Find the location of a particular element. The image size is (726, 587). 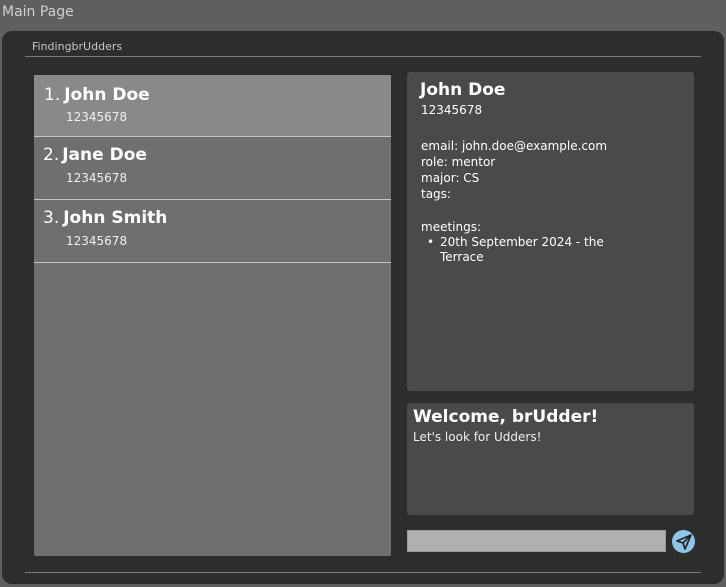

welcome-subtitle: Let's look for Udders! is located at coordinates (477, 437).